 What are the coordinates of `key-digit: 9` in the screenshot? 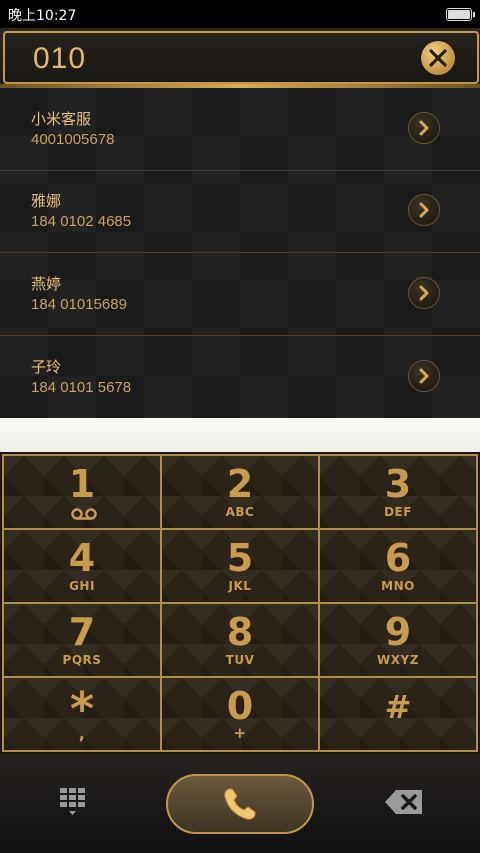 It's located at (398, 632).